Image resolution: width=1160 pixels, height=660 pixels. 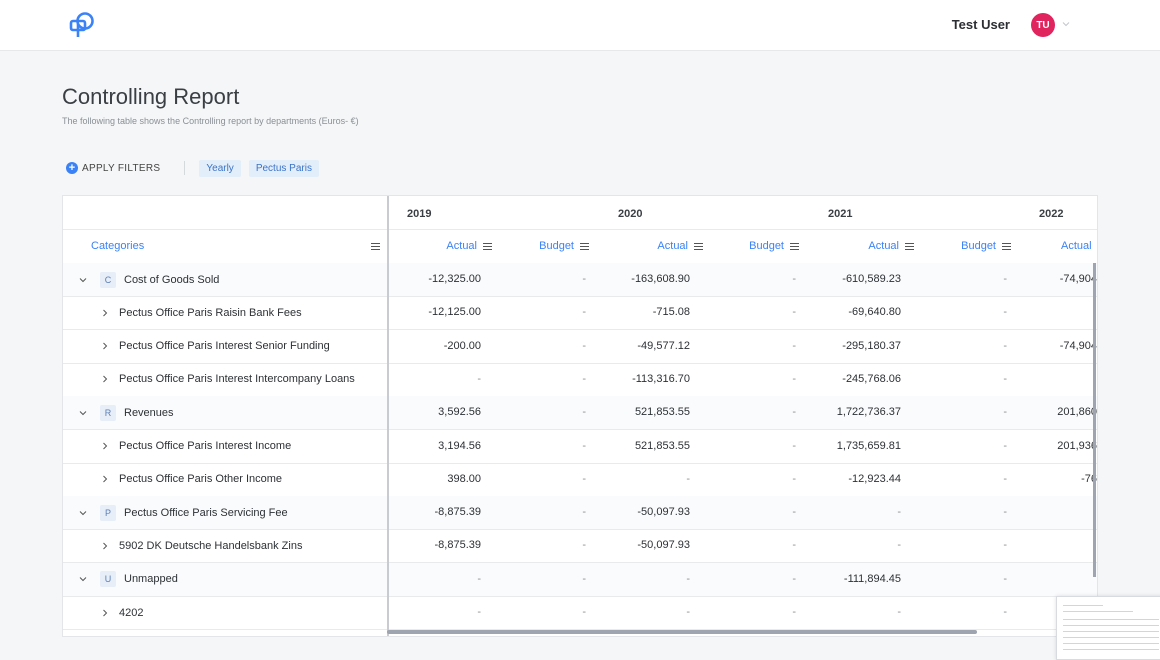 I want to click on actual-value-cell: -74,904, so click(x=1078, y=345).